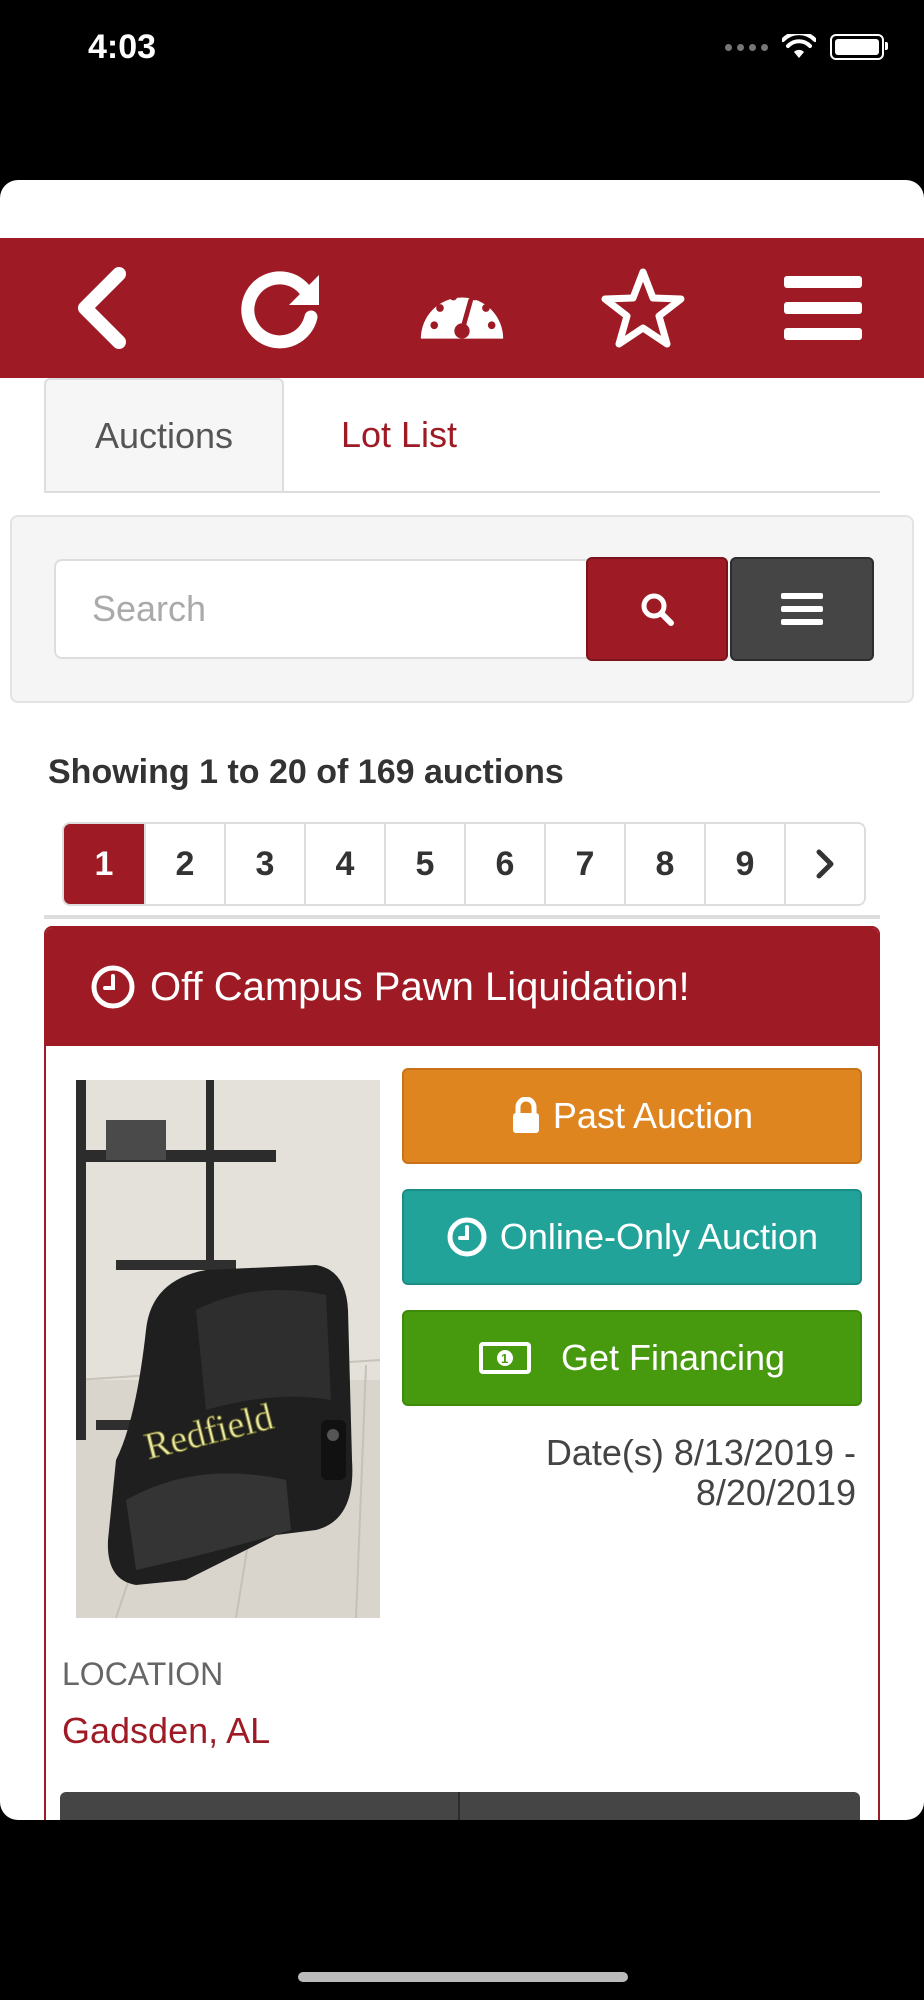 This screenshot has height=2000, width=924. What do you see at coordinates (859, 47) in the screenshot?
I see `battery-icon` at bounding box center [859, 47].